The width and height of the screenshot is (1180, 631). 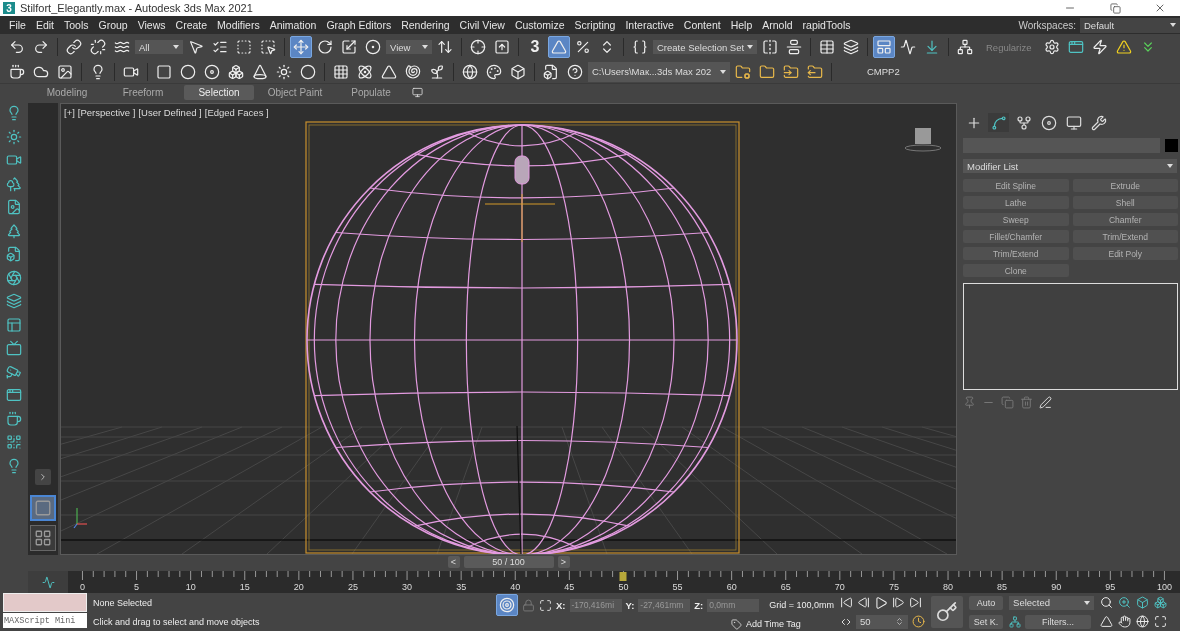 I want to click on track-bar: 0 5 10 15 20 25 30 35 40 45 50 55 60 65 70 75 80 85 90 95 100, so click(x=624, y=582).